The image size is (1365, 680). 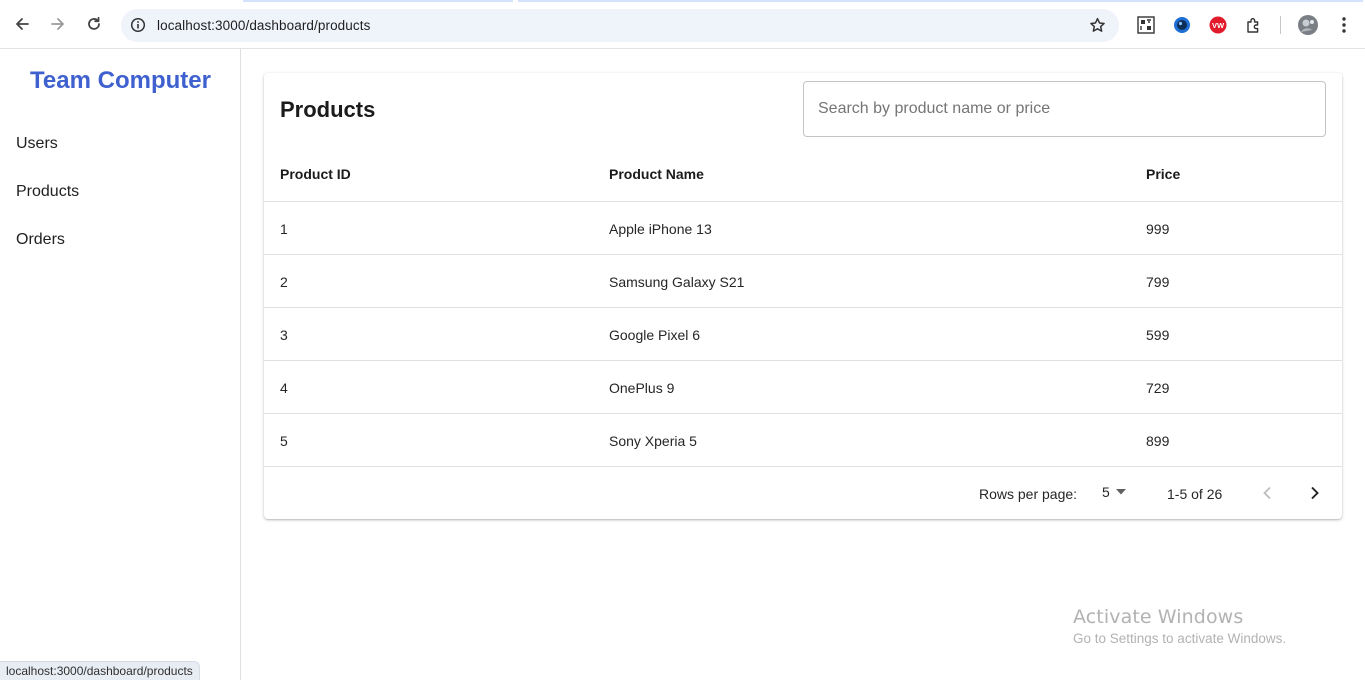 What do you see at coordinates (263, 25) in the screenshot?
I see `address-url: localhost:3000/dashboard/products` at bounding box center [263, 25].